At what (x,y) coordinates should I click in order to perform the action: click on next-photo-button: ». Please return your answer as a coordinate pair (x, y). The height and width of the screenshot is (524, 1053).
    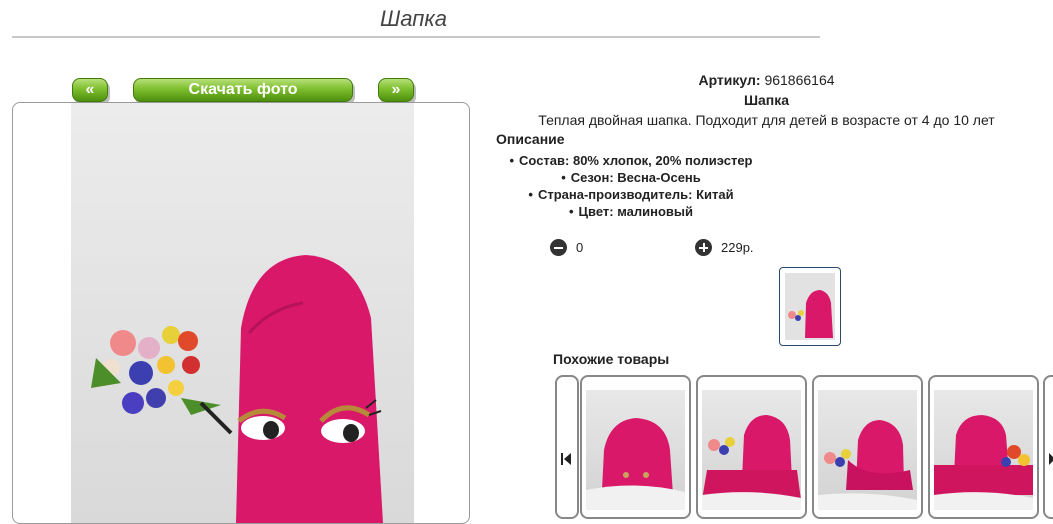
    Looking at the image, I should click on (396, 90).